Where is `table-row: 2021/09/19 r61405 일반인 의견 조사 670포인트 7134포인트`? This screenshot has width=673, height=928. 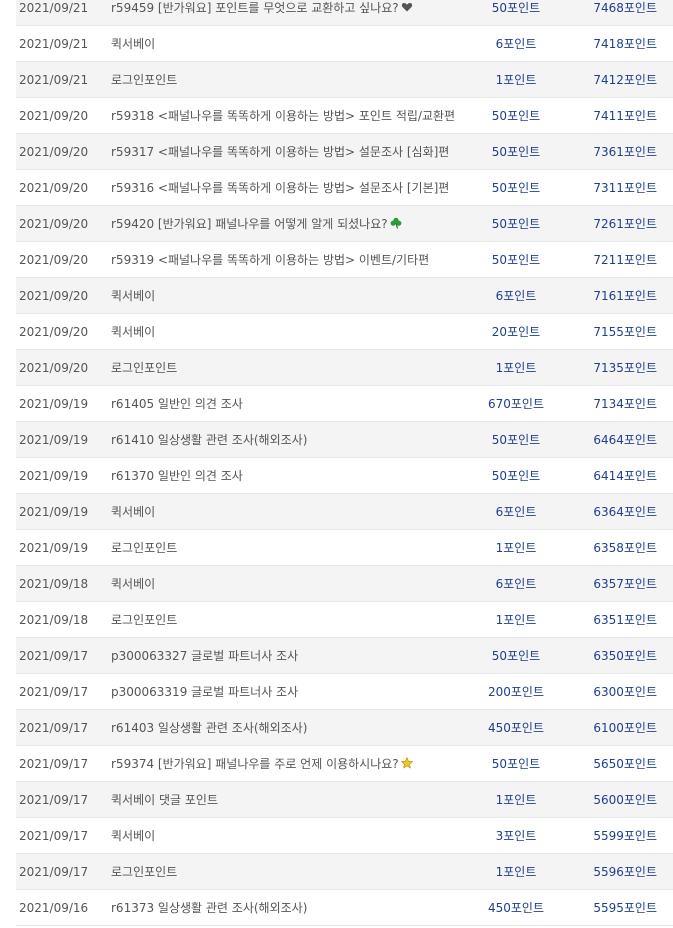 table-row: 2021/09/19 r61405 일반인 의견 조사 670포인트 7134포인트 is located at coordinates (344, 404).